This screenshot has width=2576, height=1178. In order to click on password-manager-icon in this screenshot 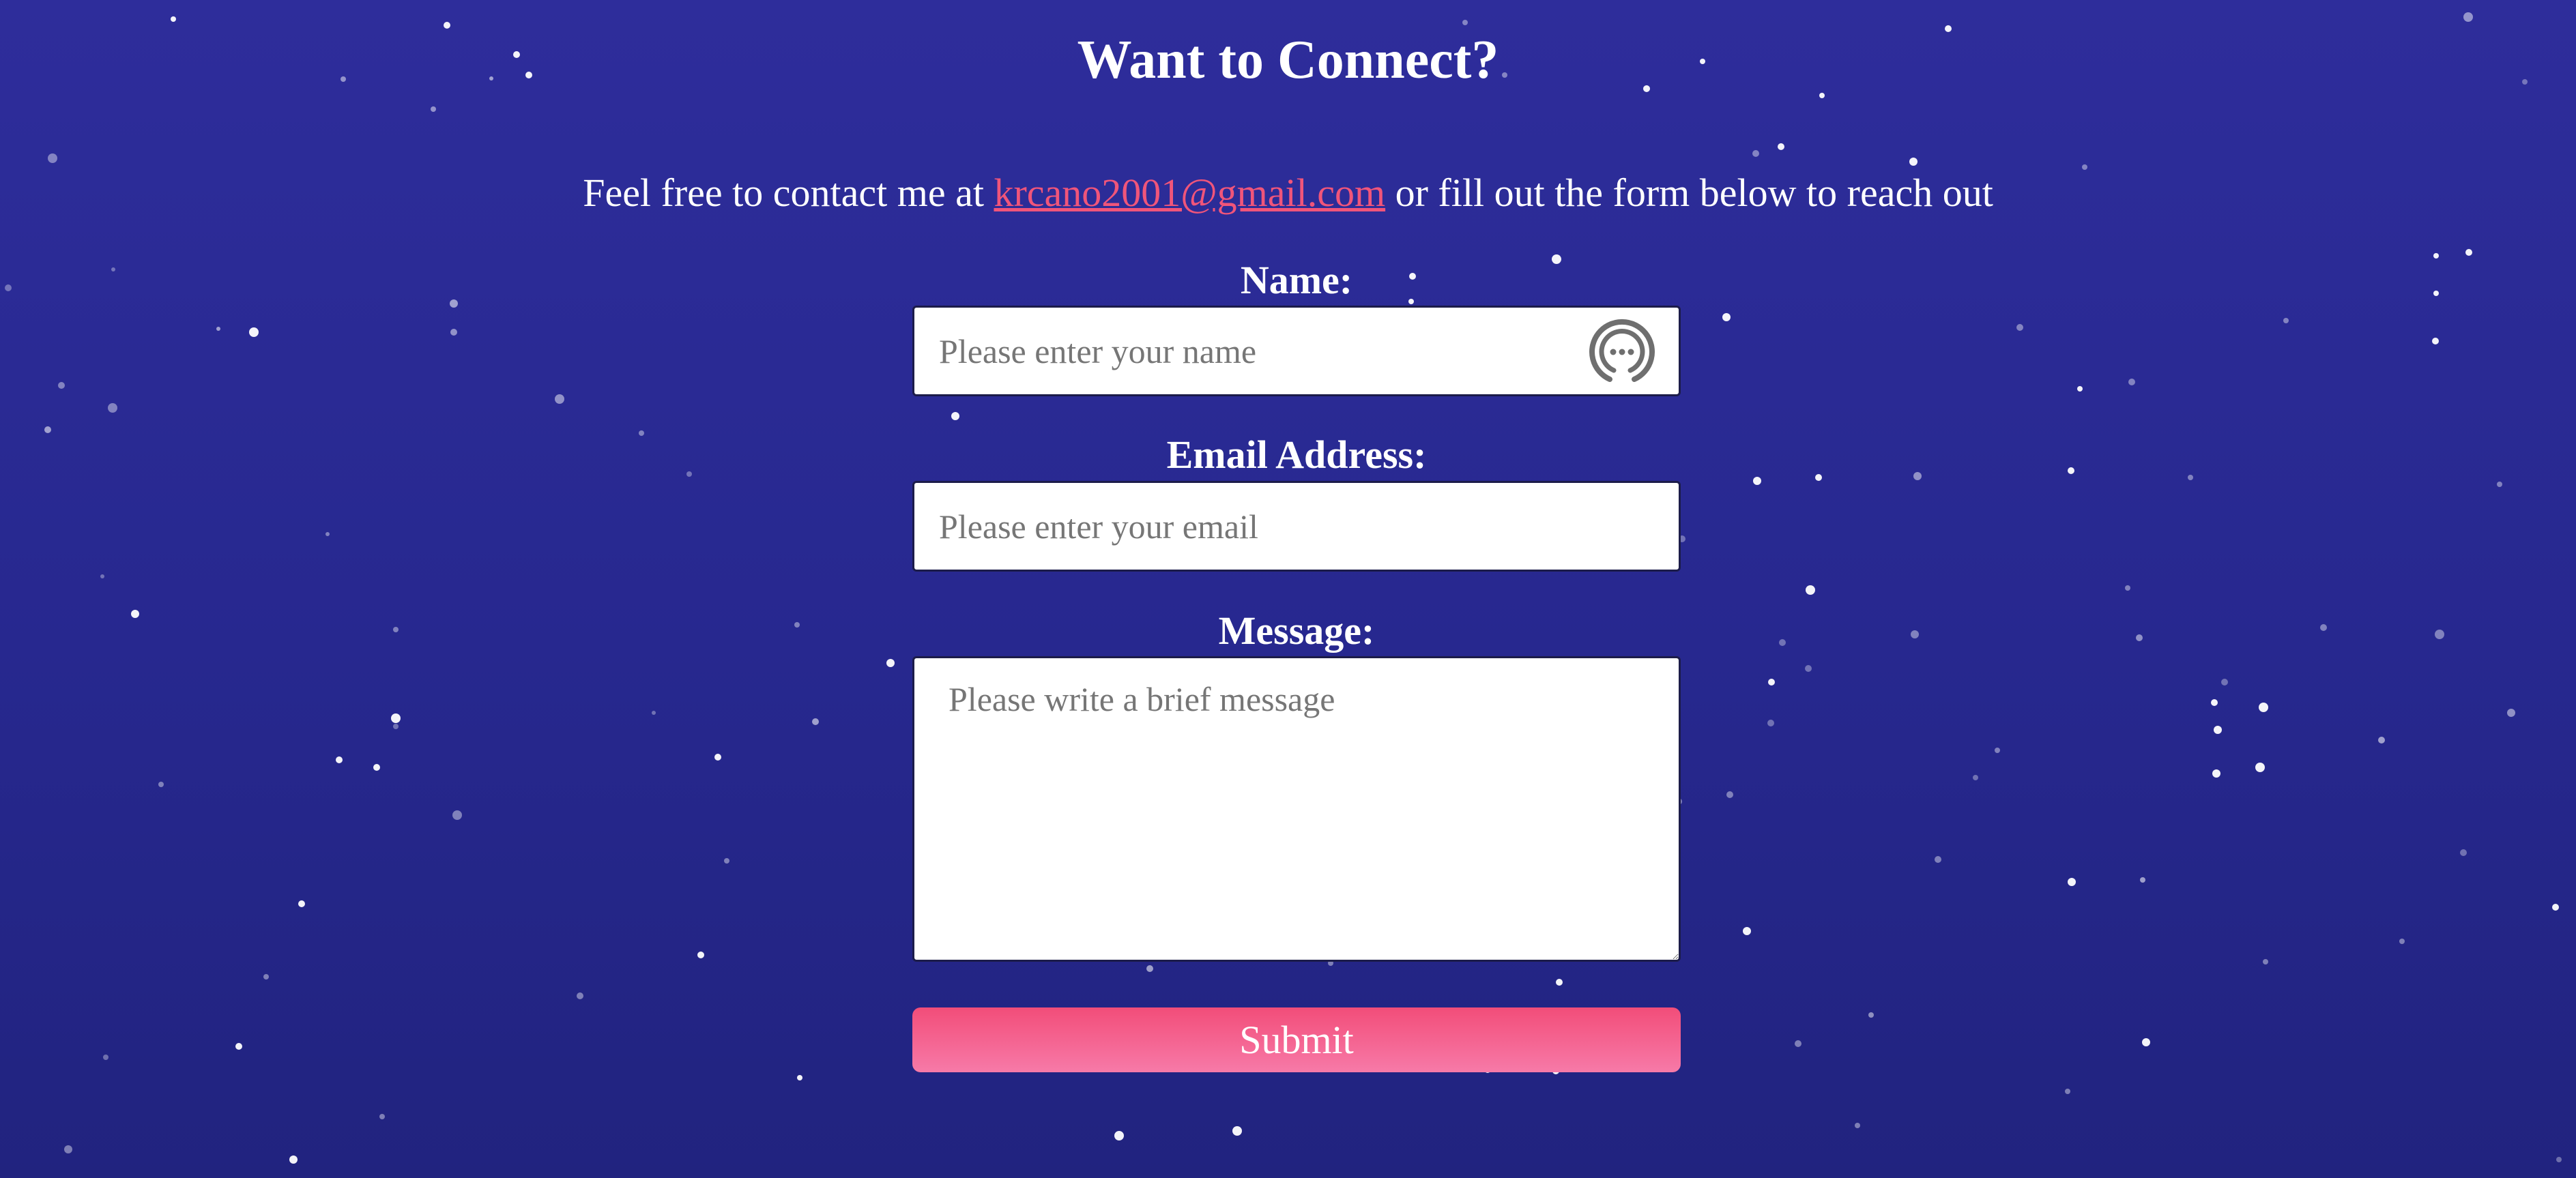, I will do `click(1622, 351)`.